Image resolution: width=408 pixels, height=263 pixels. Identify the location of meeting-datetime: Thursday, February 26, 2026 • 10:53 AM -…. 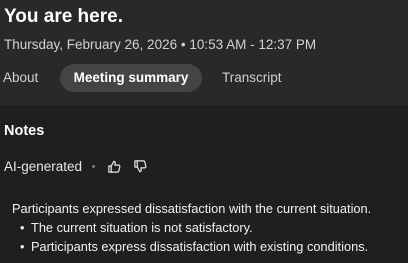
(160, 44).